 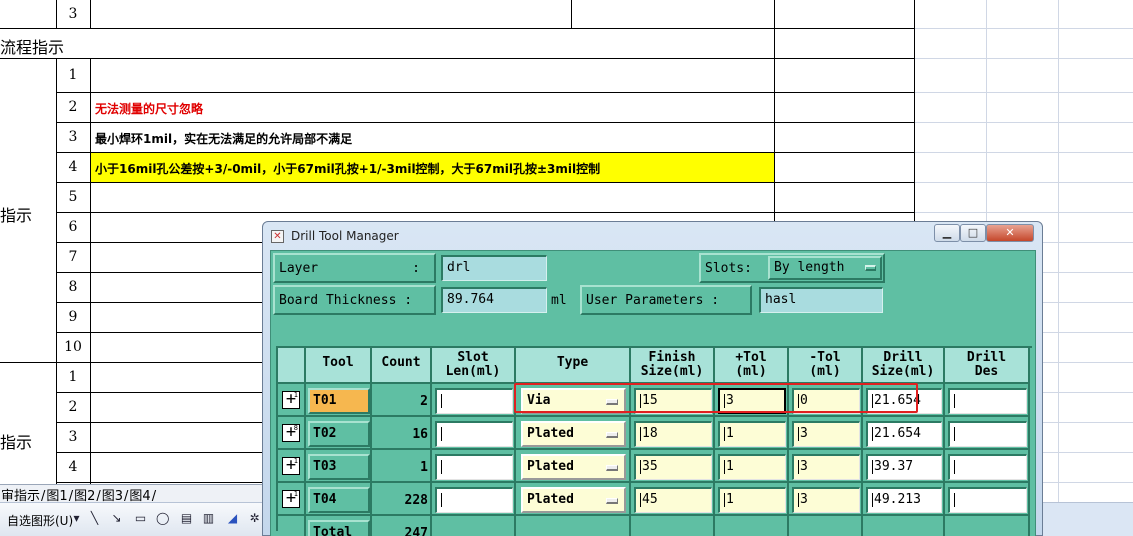 What do you see at coordinates (186, 518) in the screenshot?
I see `textbox-icon: ▤` at bounding box center [186, 518].